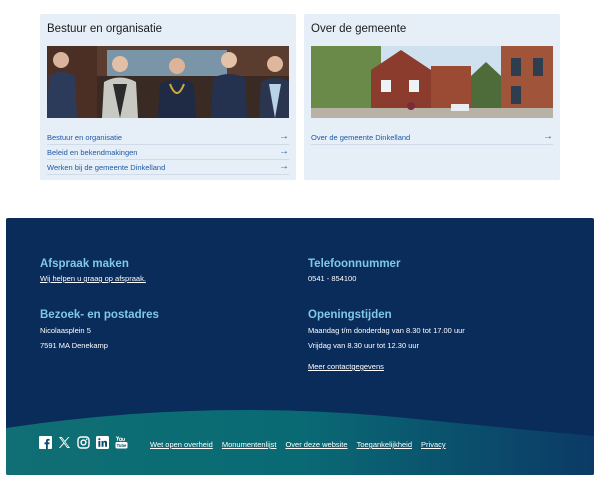  Describe the element at coordinates (122, 445) in the screenshot. I see `svg-text: Tube` at that location.